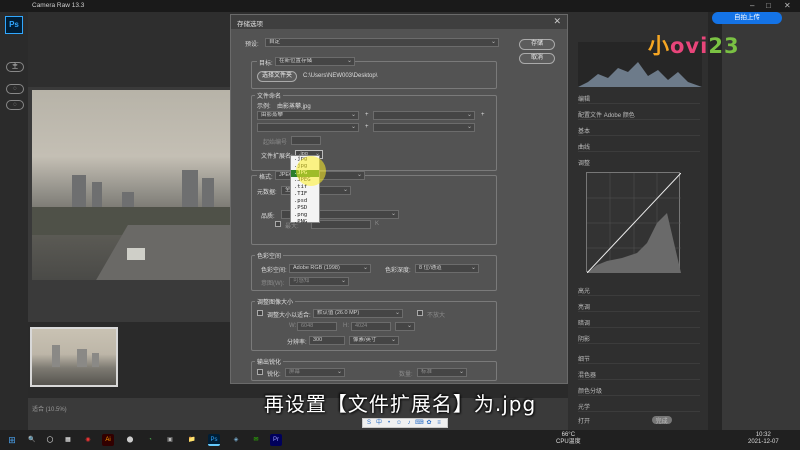  What do you see at coordinates (305, 194) in the screenshot?
I see `extension-option: .TIF` at bounding box center [305, 194].